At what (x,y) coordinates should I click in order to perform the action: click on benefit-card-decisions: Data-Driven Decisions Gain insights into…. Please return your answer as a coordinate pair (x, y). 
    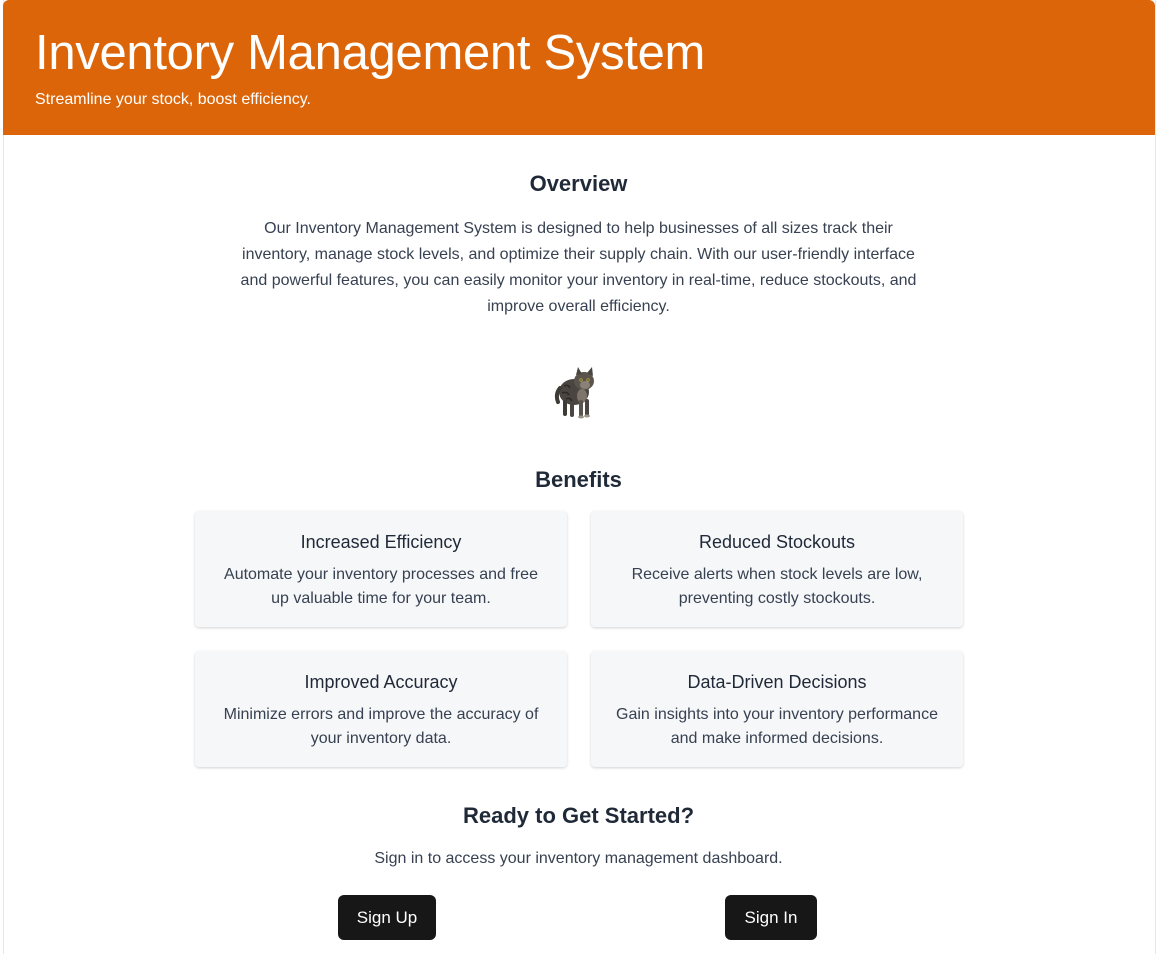
    Looking at the image, I should click on (777, 709).